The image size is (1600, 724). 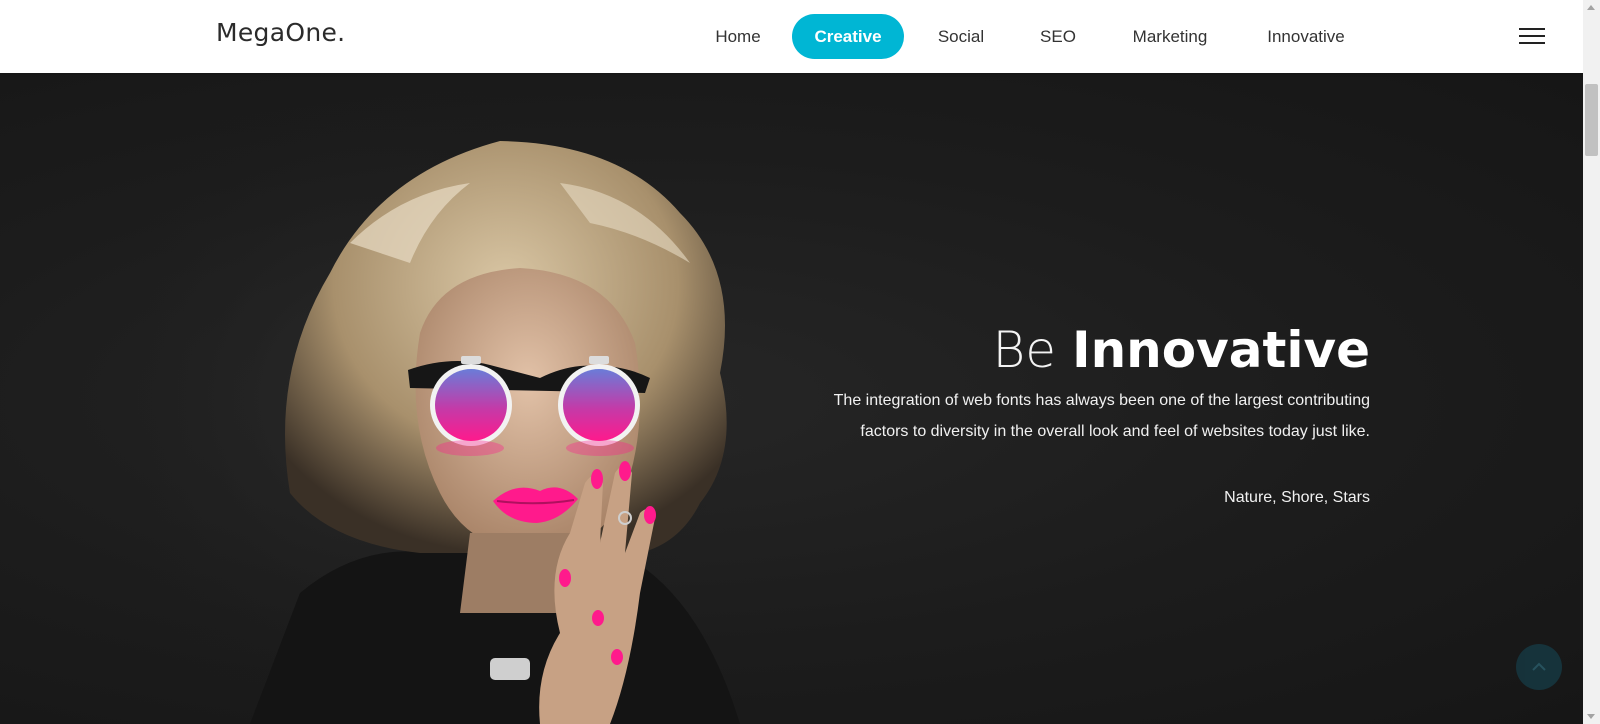 I want to click on hero-title: Be Innovative, so click(x=1181, y=350).